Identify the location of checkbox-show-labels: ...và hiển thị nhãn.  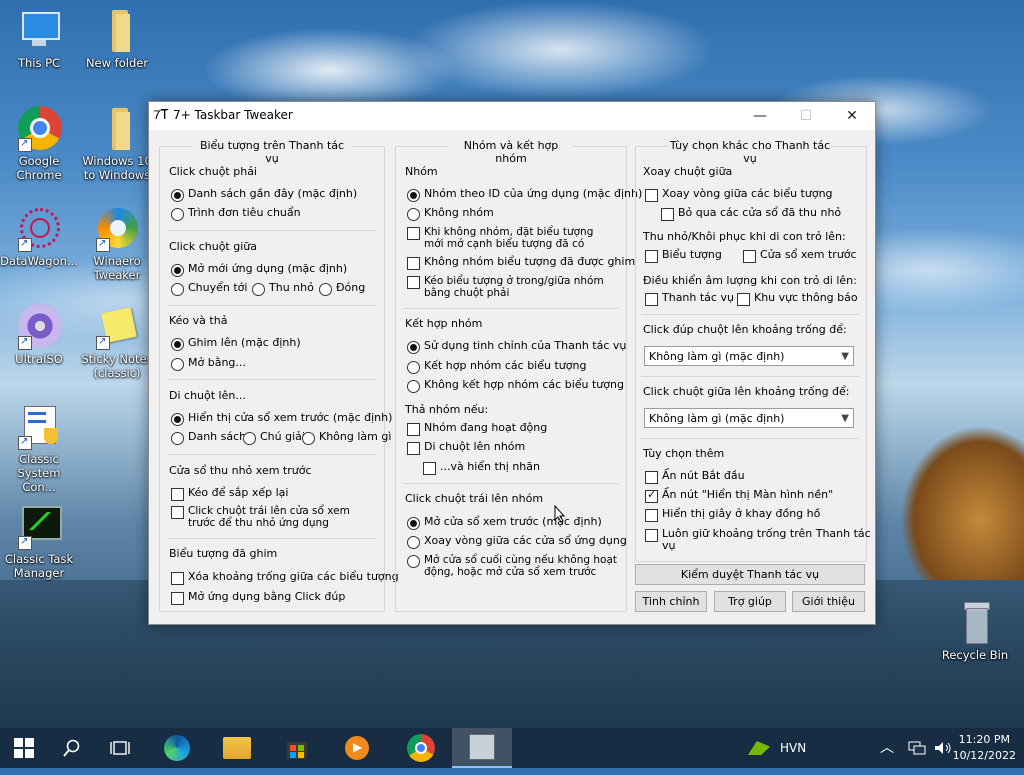
(481, 468).